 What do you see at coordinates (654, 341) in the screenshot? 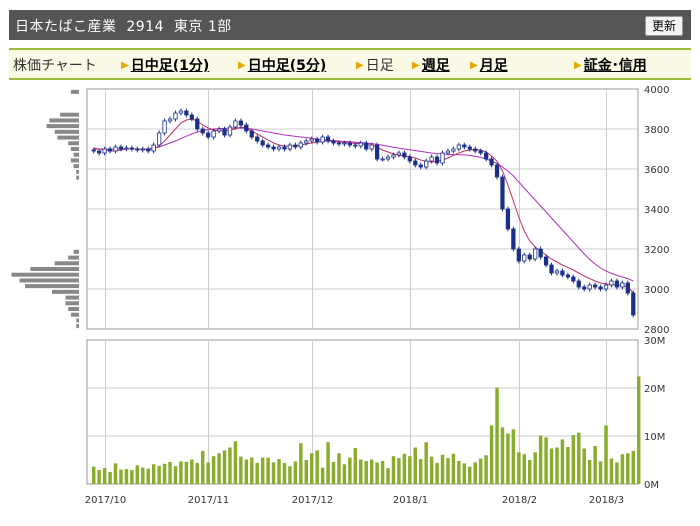
I see `volume-tick-label: 30M` at bounding box center [654, 341].